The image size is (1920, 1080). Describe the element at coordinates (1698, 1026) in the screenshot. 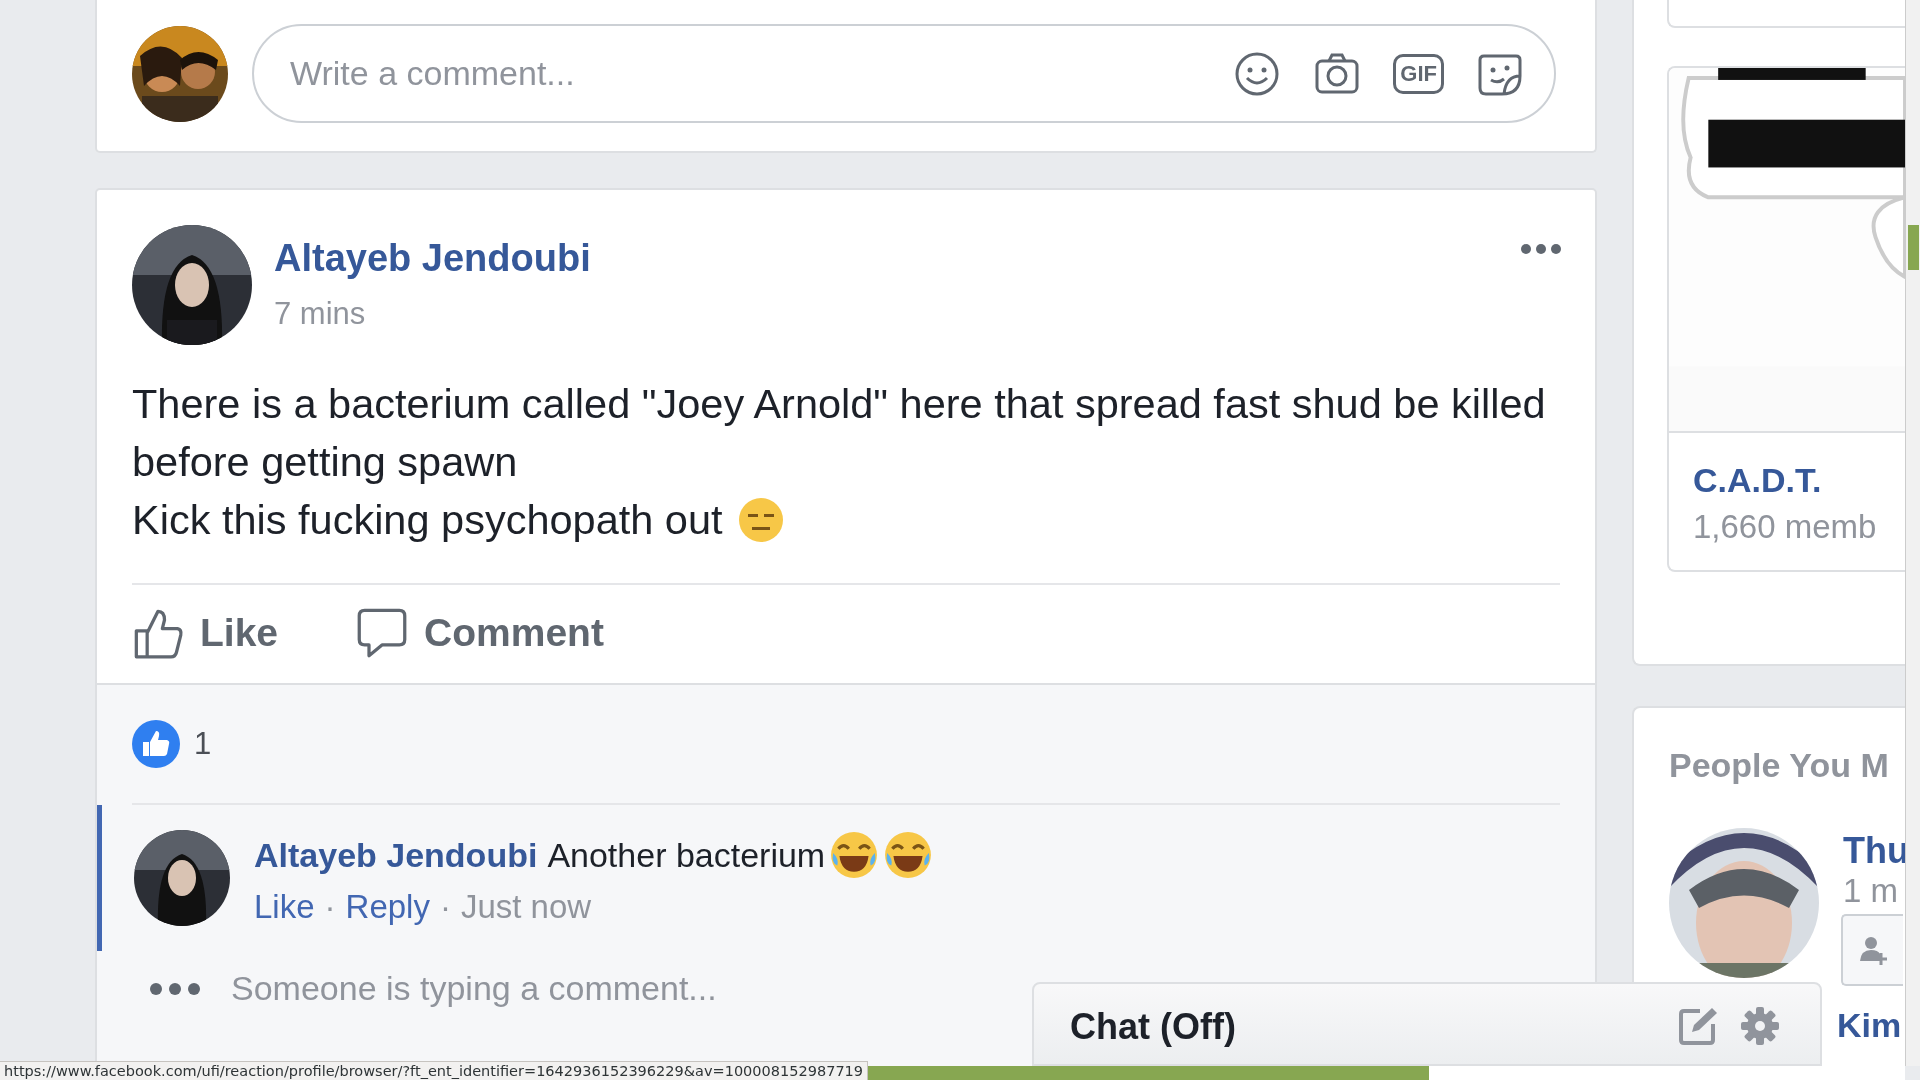

I see `compose-icon` at that location.